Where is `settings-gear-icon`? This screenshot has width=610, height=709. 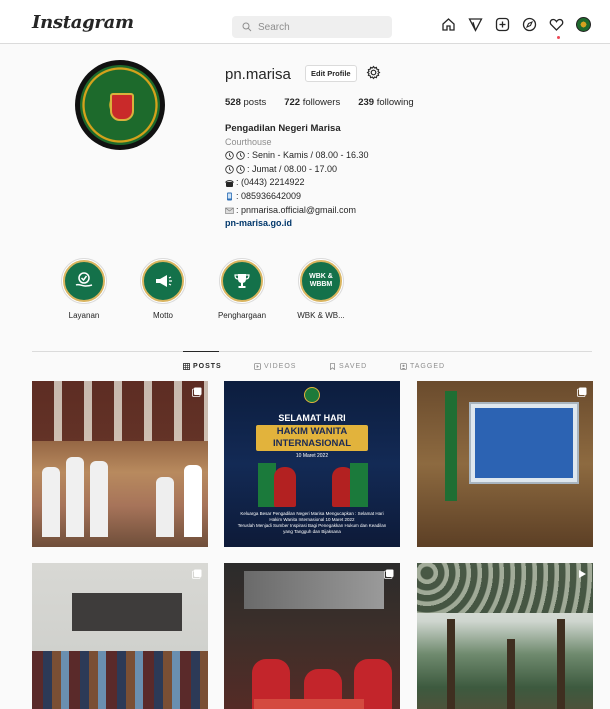
settings-gear-icon is located at coordinates (373, 72).